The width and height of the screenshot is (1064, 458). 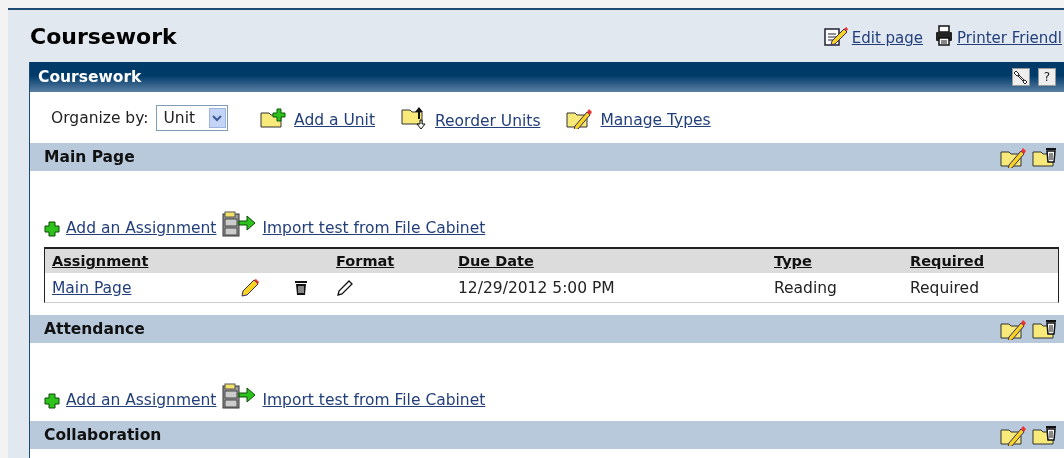 What do you see at coordinates (1047, 77) in the screenshot?
I see `help-button: ?` at bounding box center [1047, 77].